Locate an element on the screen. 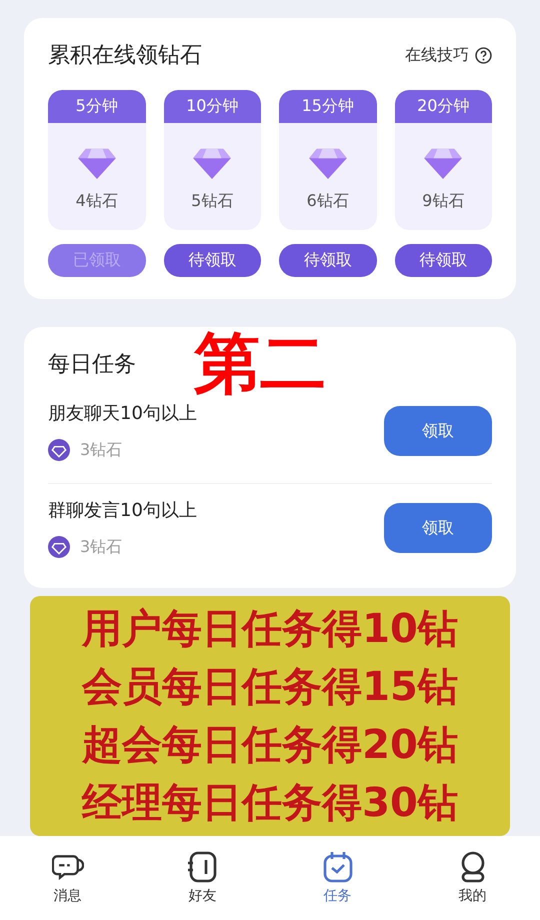  promo-line: 经理每日任务得30钻 is located at coordinates (270, 803).